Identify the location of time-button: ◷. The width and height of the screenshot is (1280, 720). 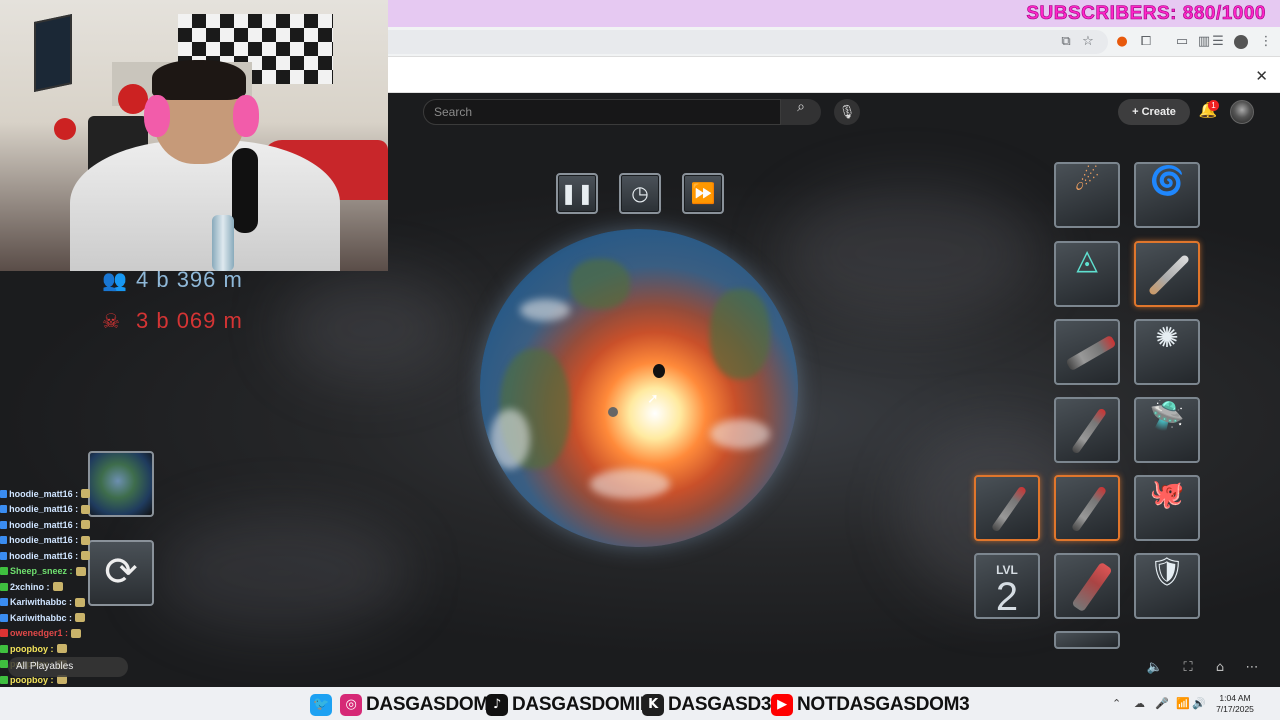
(640, 193).